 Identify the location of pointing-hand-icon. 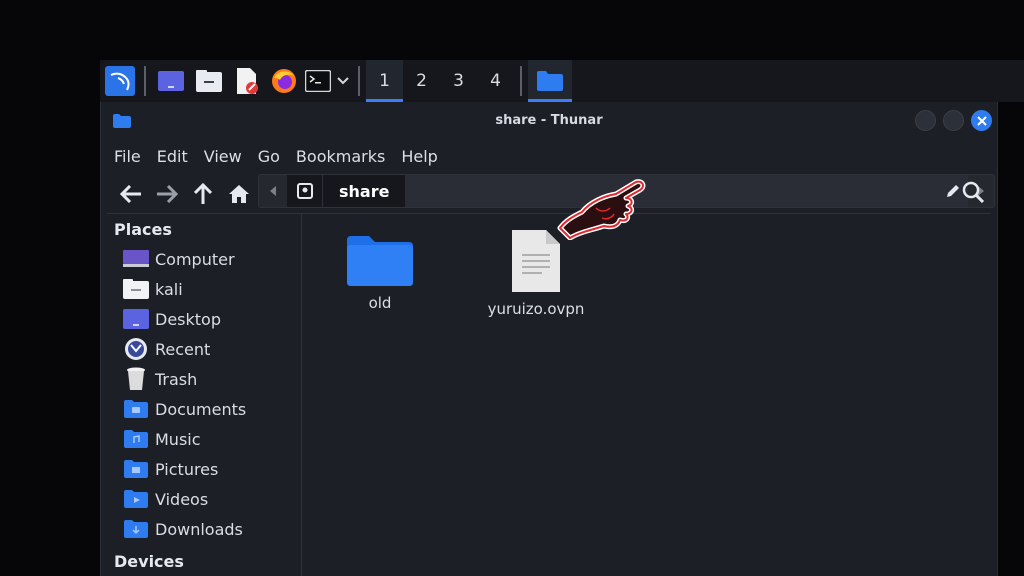
(601, 209).